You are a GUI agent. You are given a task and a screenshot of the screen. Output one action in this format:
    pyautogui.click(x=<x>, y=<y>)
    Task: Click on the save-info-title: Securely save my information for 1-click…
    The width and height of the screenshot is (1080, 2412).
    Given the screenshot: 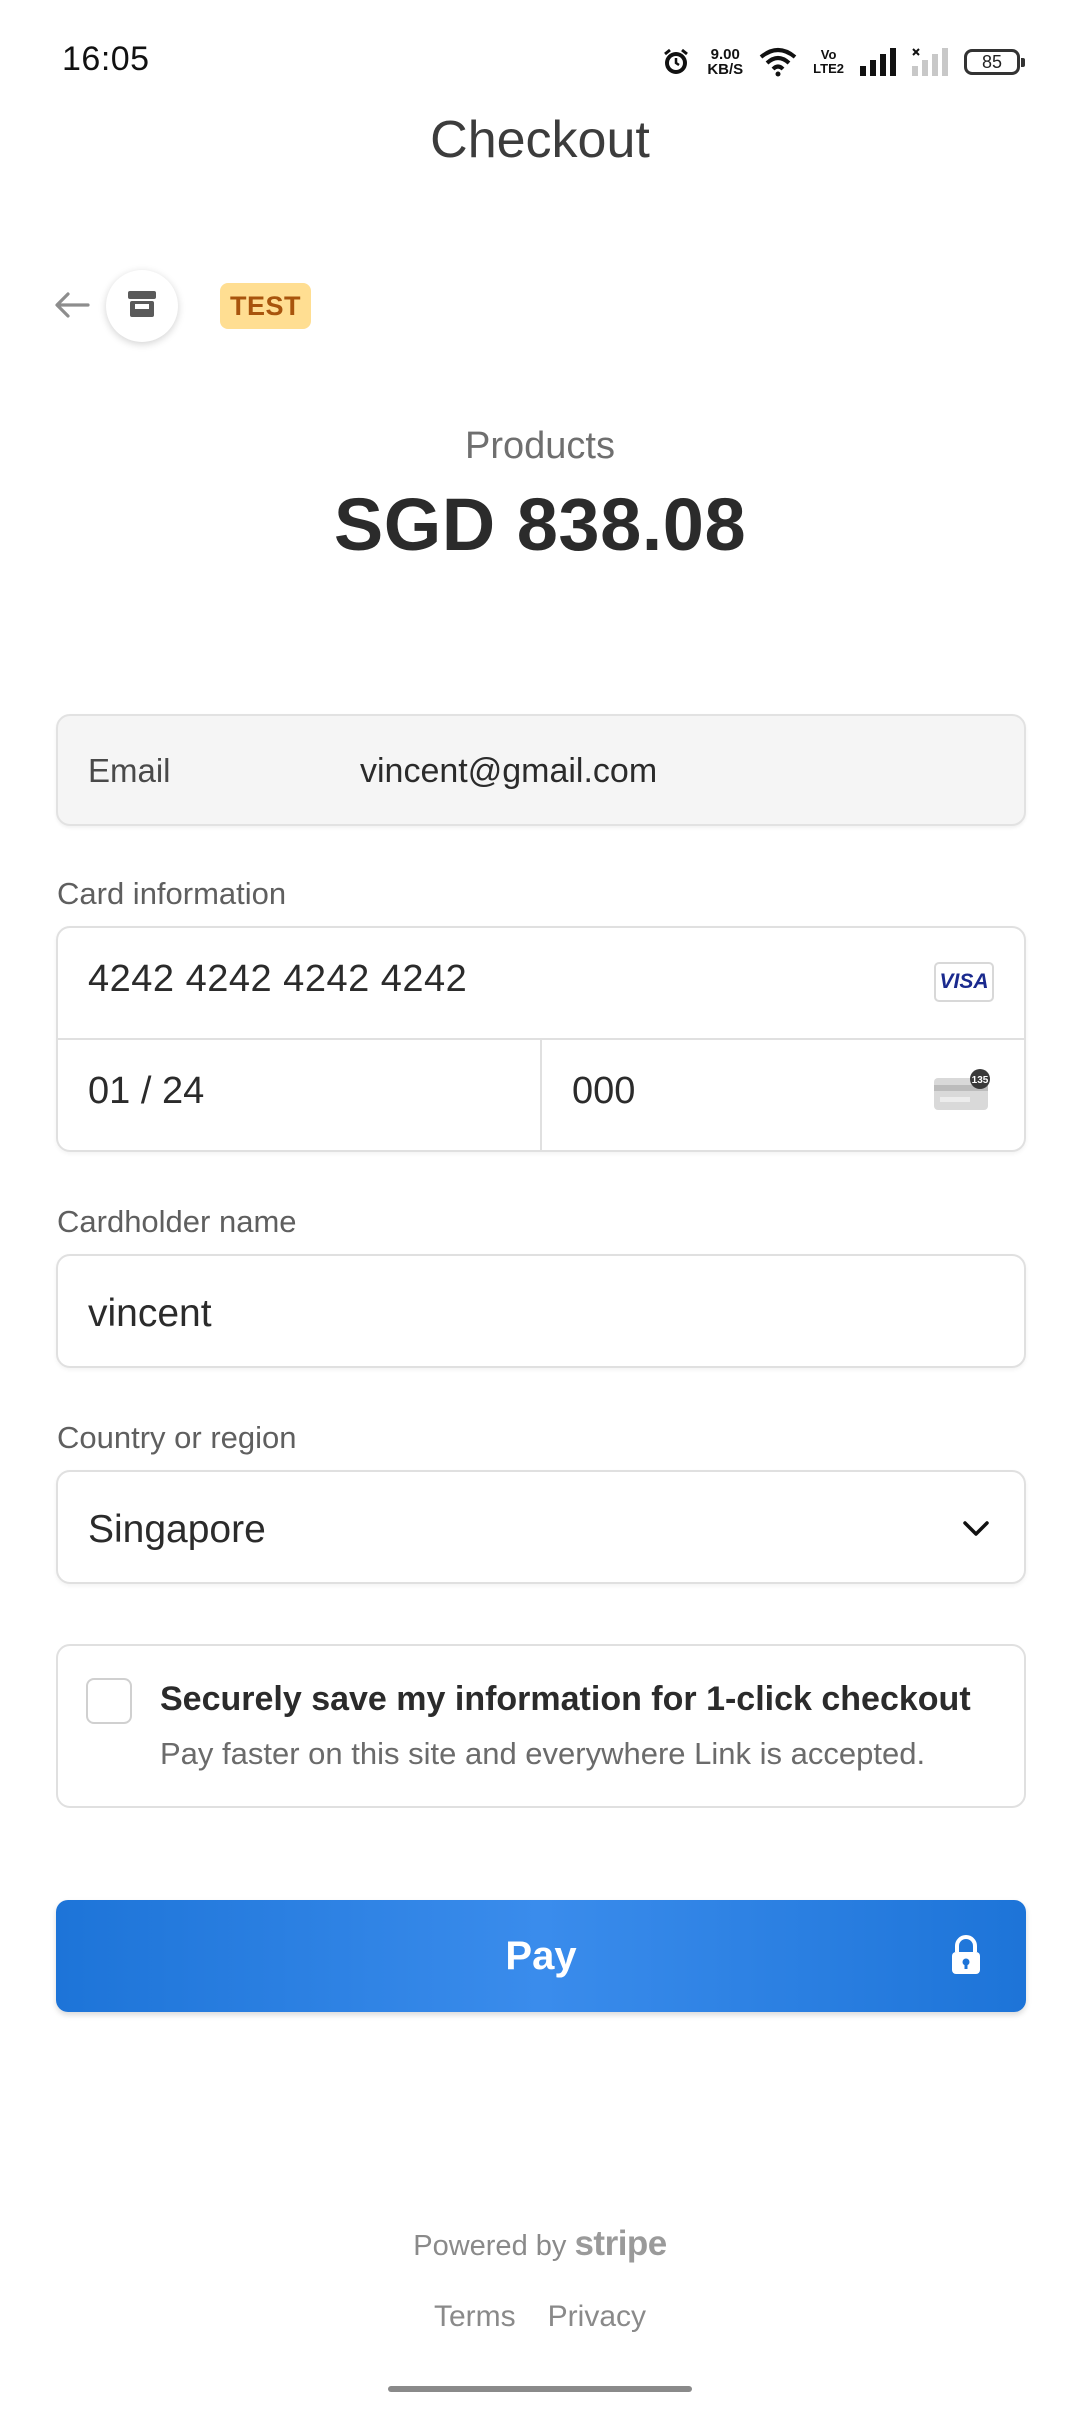 What is the action you would take?
    pyautogui.click(x=565, y=1699)
    